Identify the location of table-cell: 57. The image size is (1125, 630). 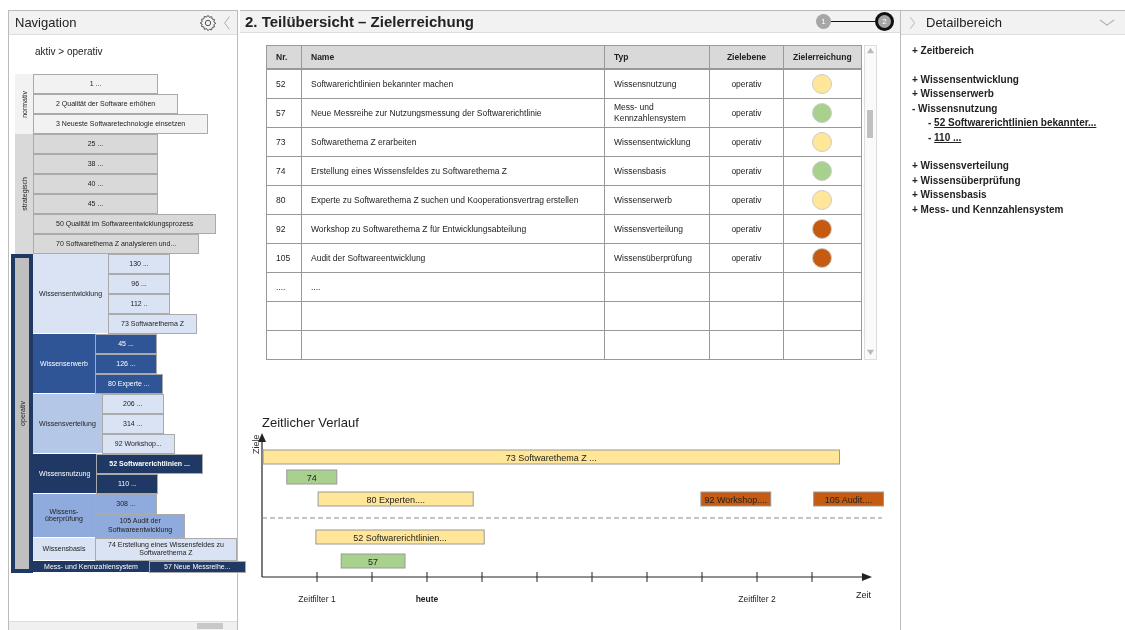
(284, 113).